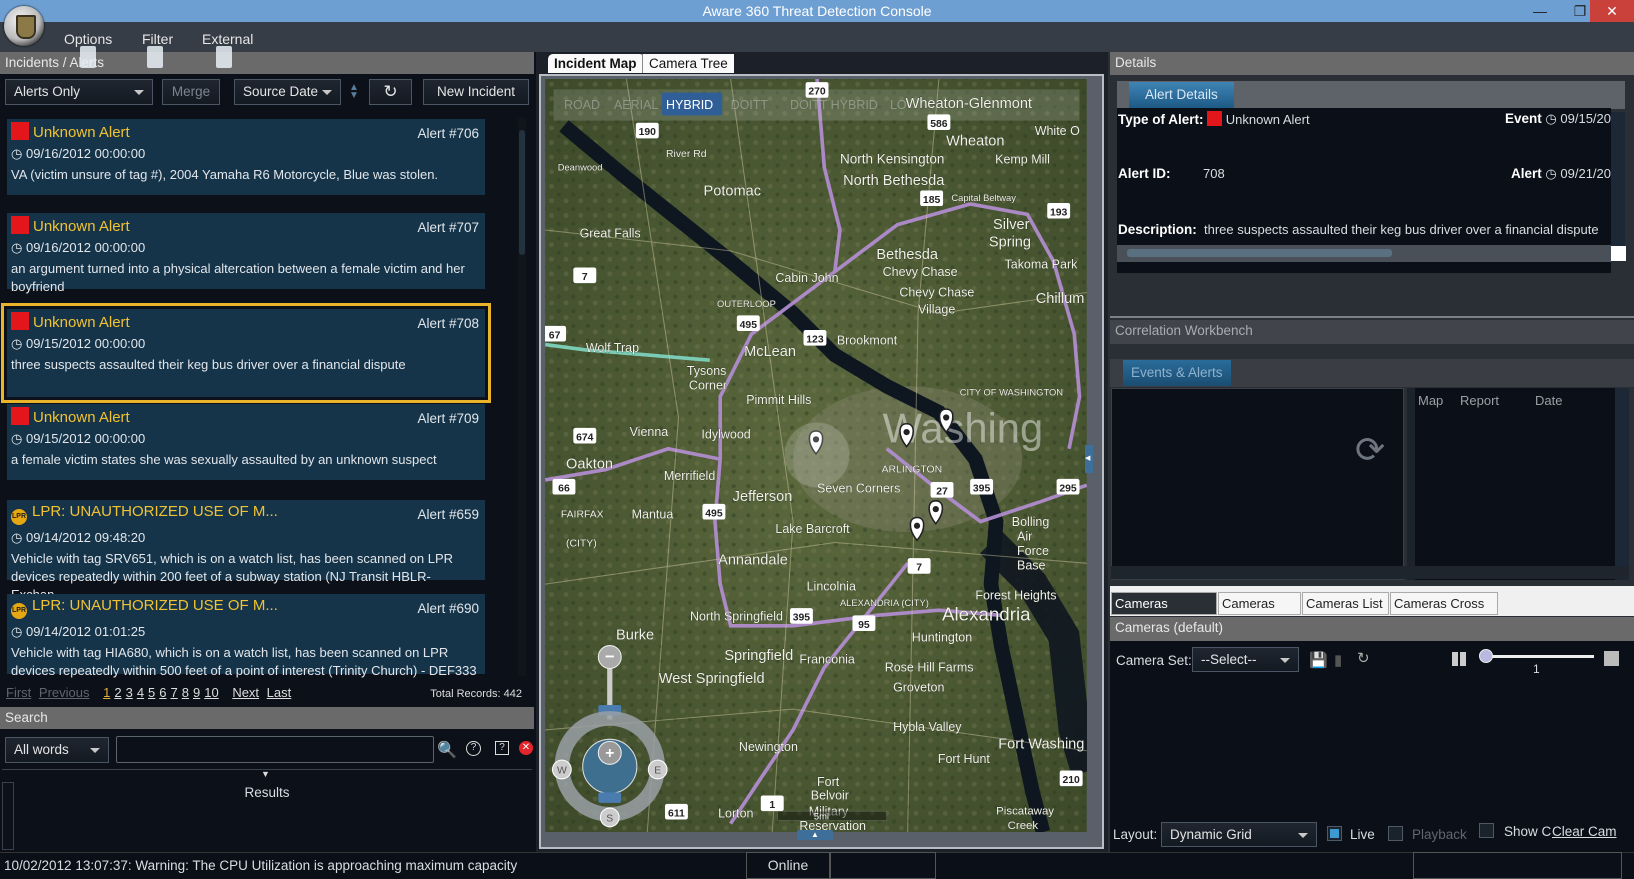  Describe the element at coordinates (582, 105) in the screenshot. I see `map-layer-road: ROAD` at that location.